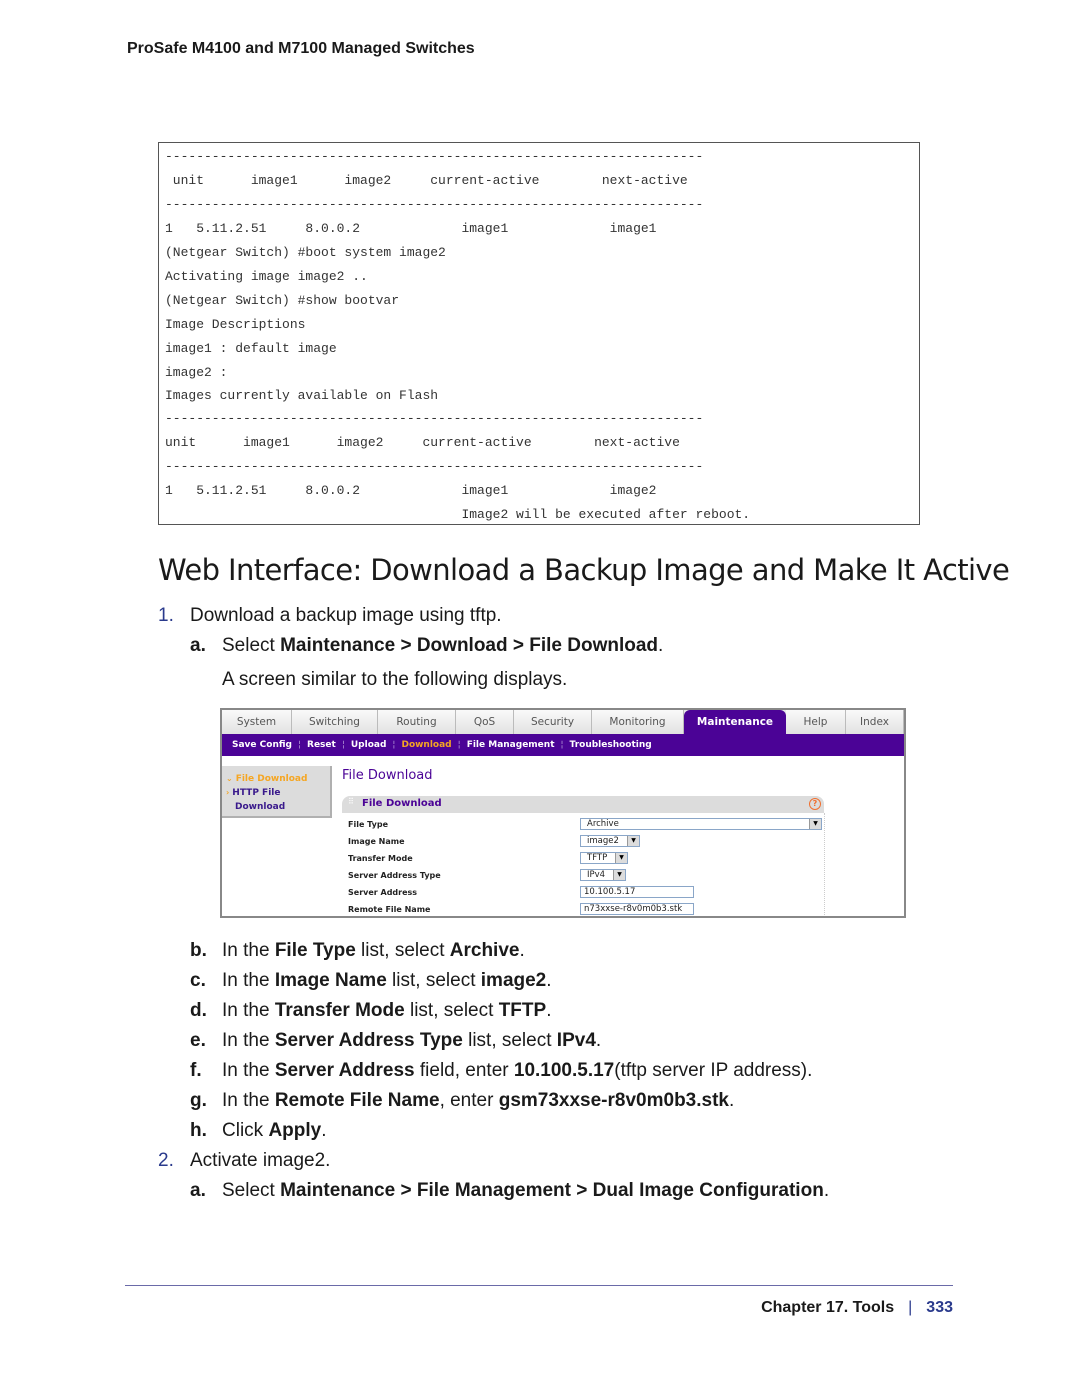  What do you see at coordinates (701, 824) in the screenshot?
I see `file-type-select: Archive ▼` at bounding box center [701, 824].